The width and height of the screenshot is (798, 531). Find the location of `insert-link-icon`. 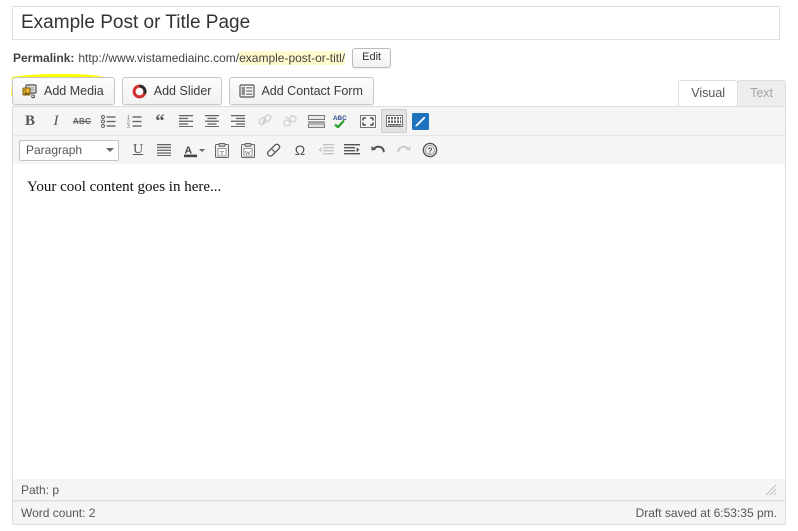

insert-link-icon is located at coordinates (264, 121).